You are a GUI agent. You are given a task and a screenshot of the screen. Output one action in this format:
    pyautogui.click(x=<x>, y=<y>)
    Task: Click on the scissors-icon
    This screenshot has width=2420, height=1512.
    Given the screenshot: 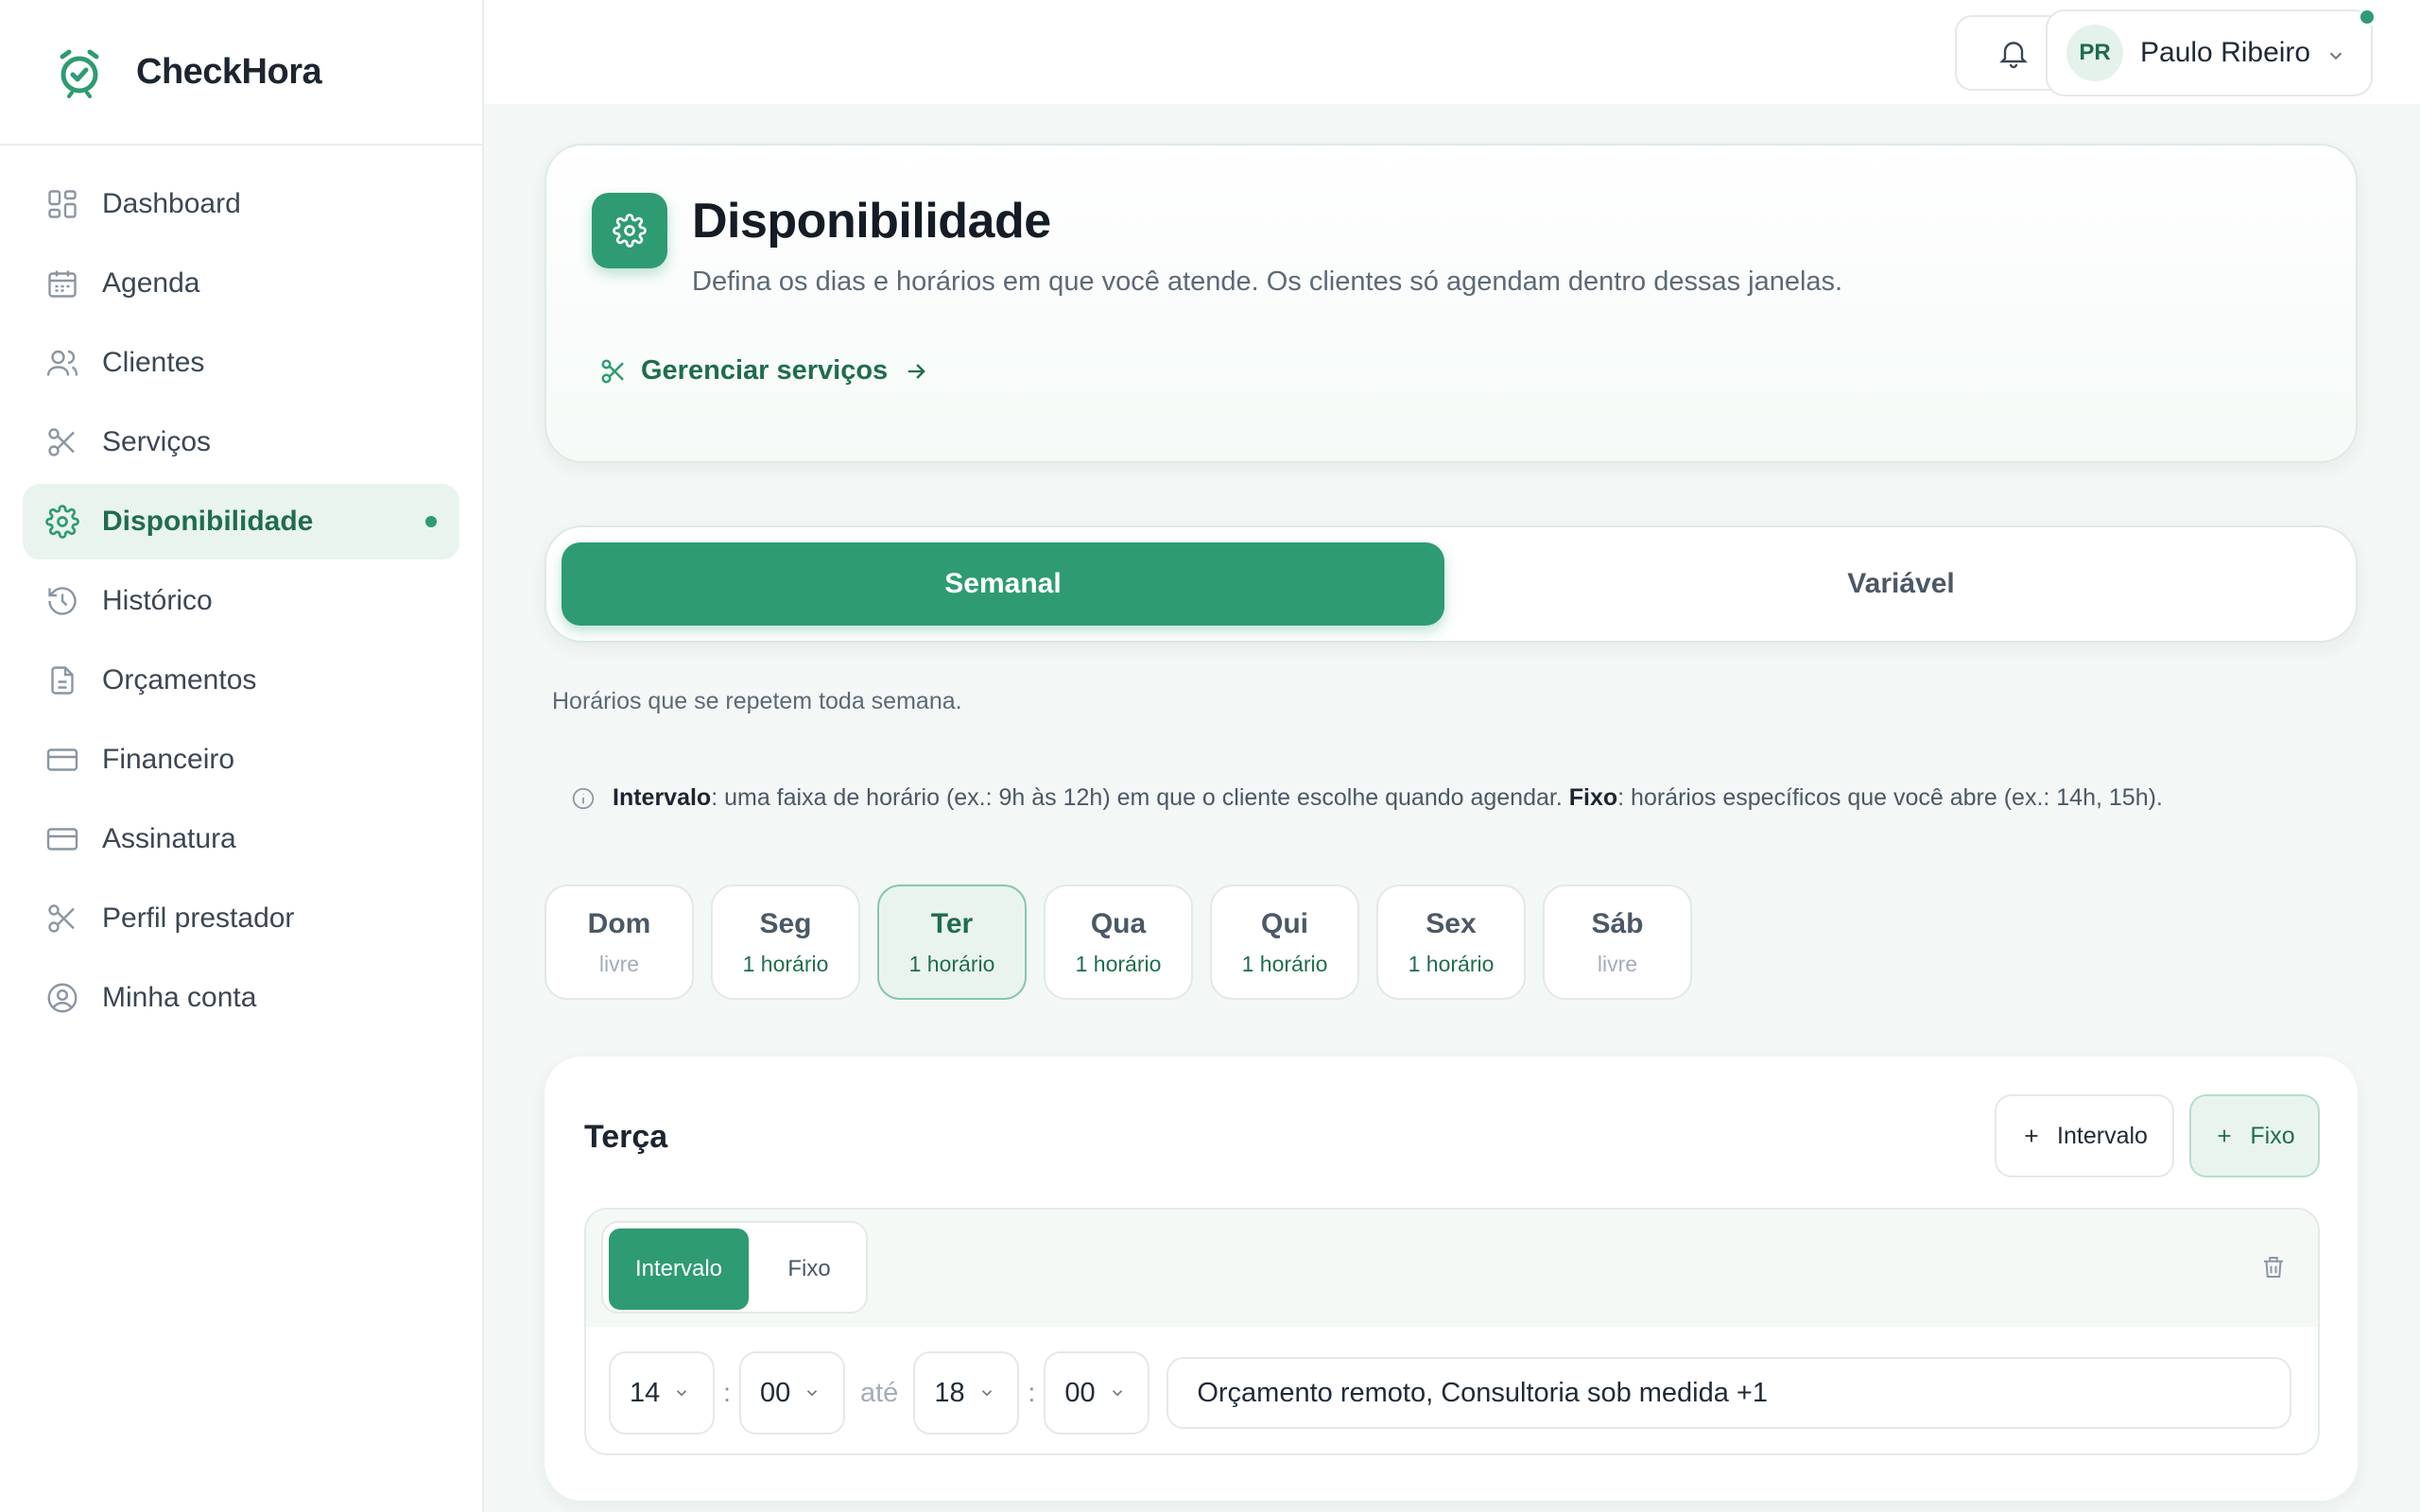 What is the action you would take?
    pyautogui.click(x=62, y=442)
    